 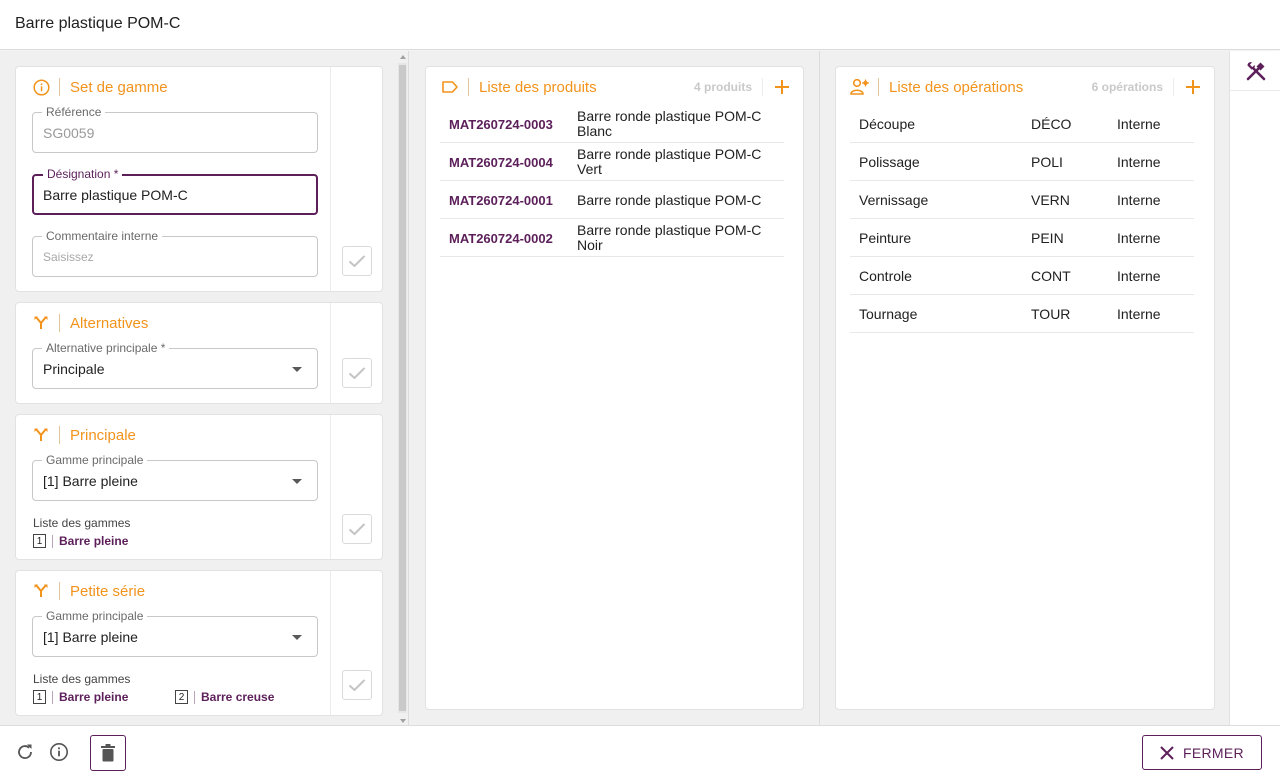 What do you see at coordinates (501, 124) in the screenshot?
I see `product-code: MAT260724-0003` at bounding box center [501, 124].